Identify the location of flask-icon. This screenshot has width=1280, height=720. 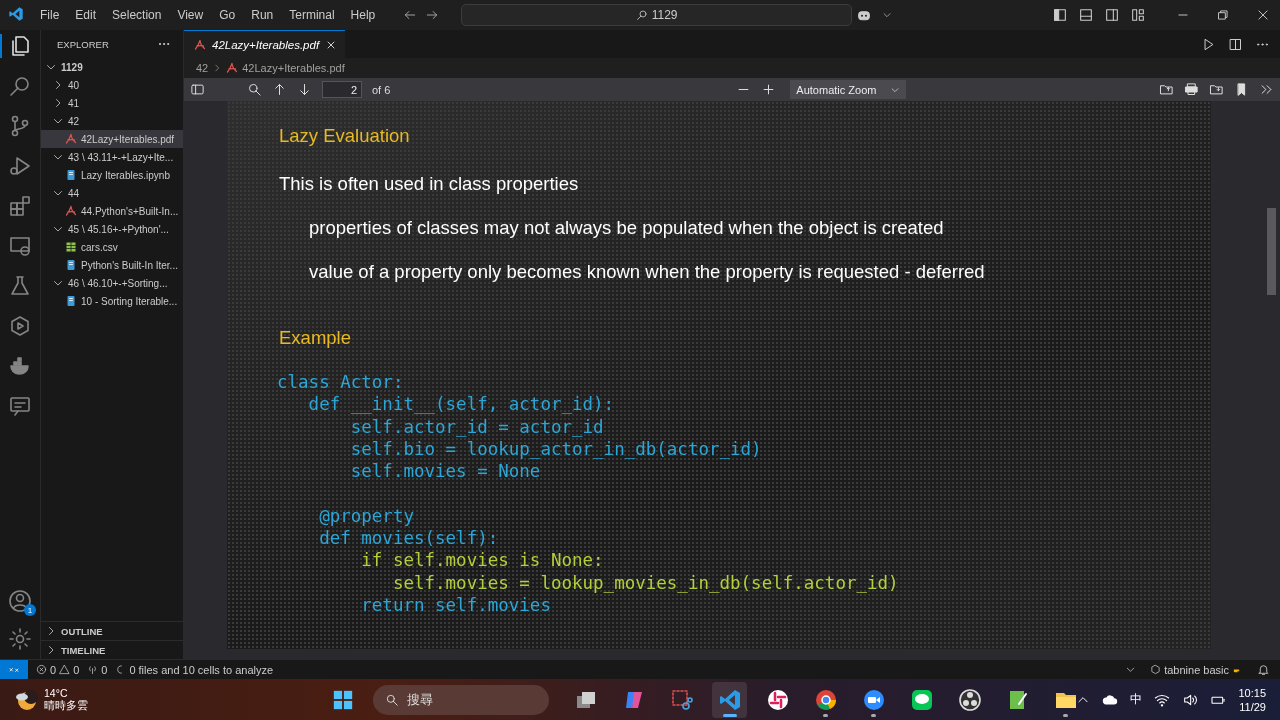
(20, 286).